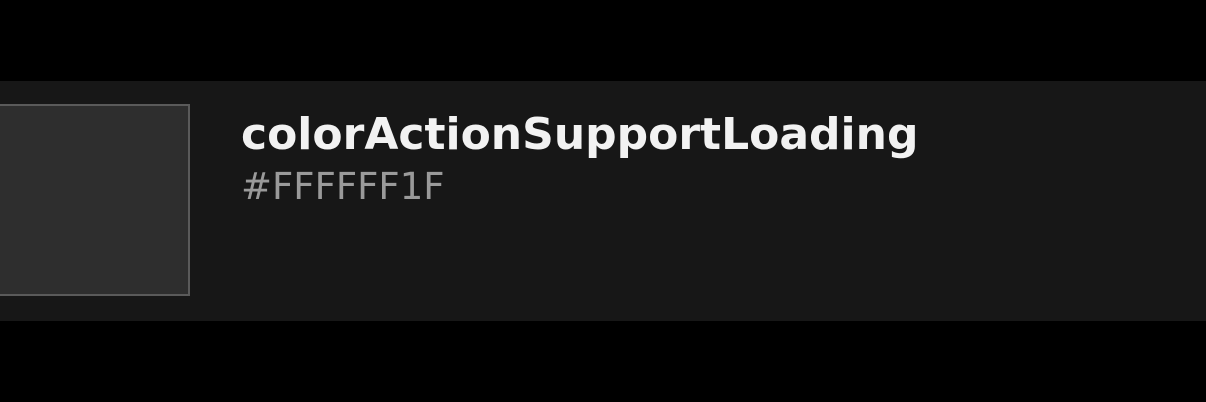 The image size is (1206, 402). Describe the element at coordinates (343, 186) in the screenshot. I see `token-hex-value: #FFFFFF1F` at that location.